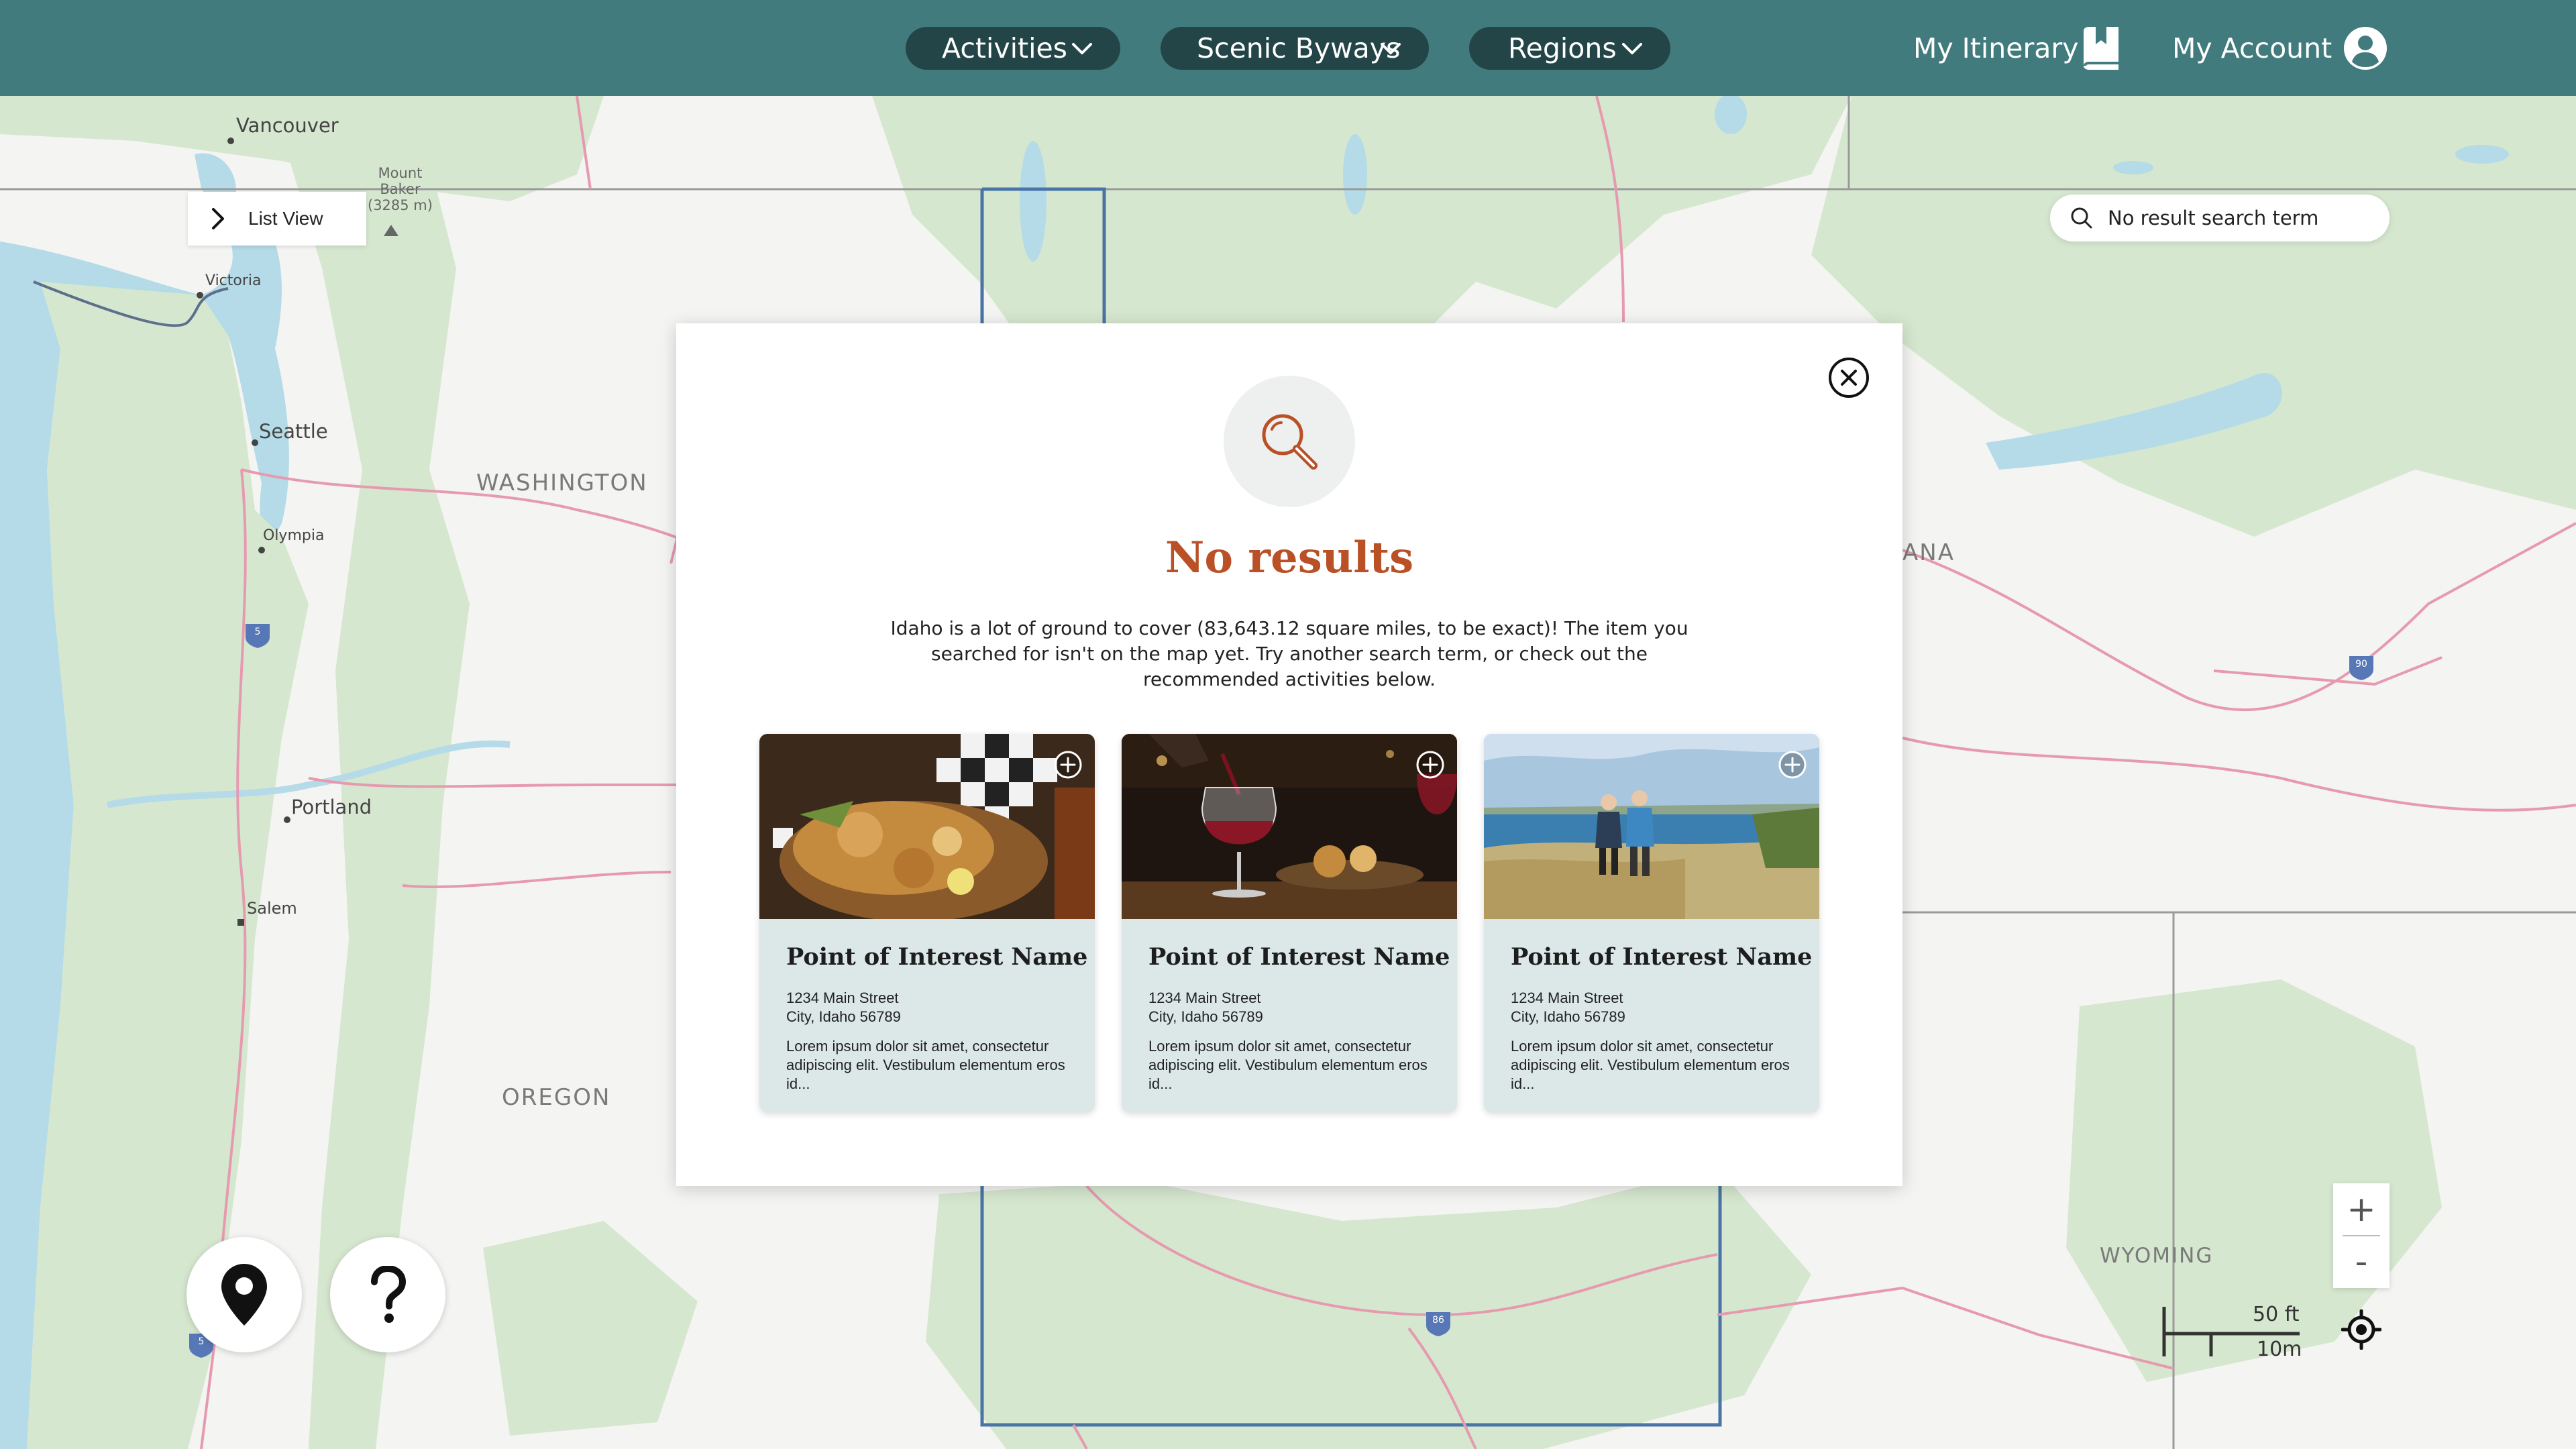 The height and width of the screenshot is (1449, 2576). I want to click on my-itinerary-label: My Itinerary, so click(1996, 48).